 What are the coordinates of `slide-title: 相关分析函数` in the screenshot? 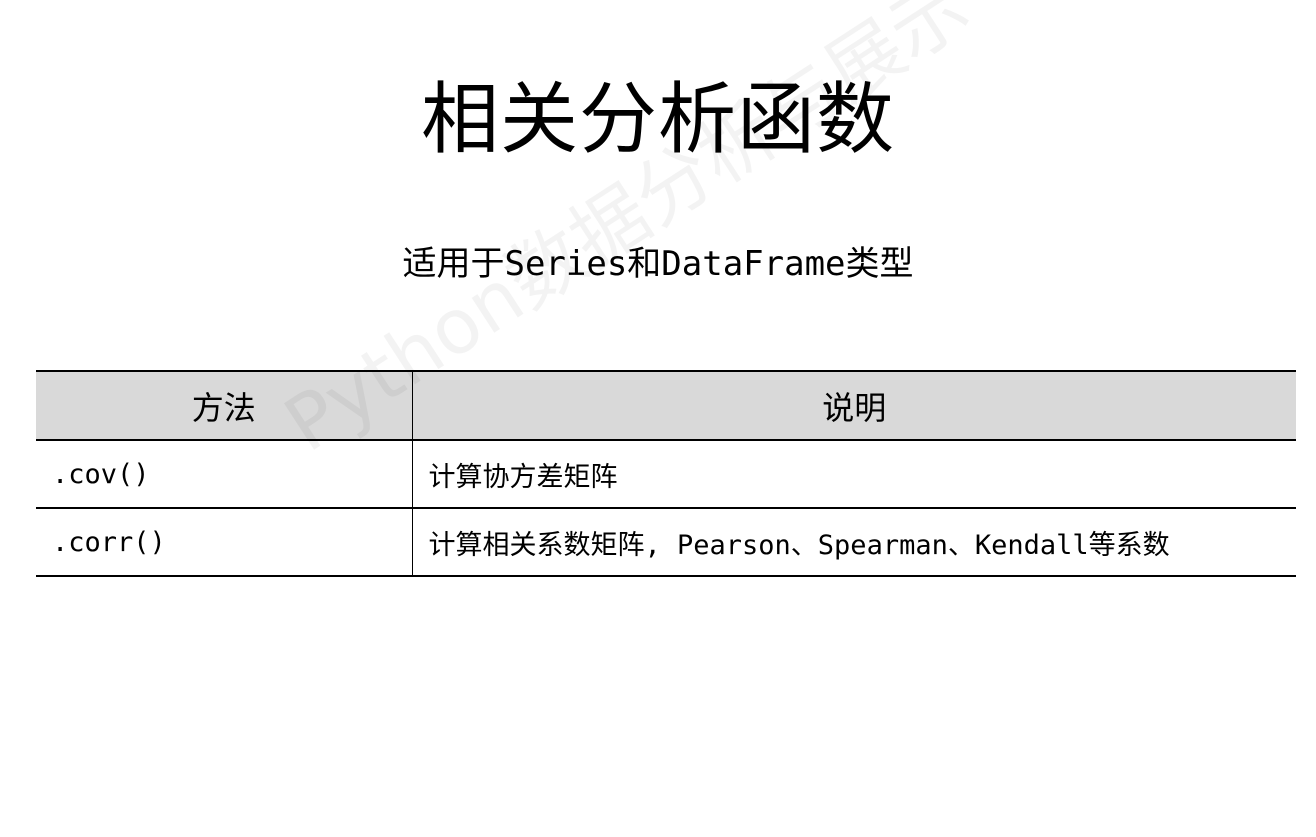 It's located at (657, 120).